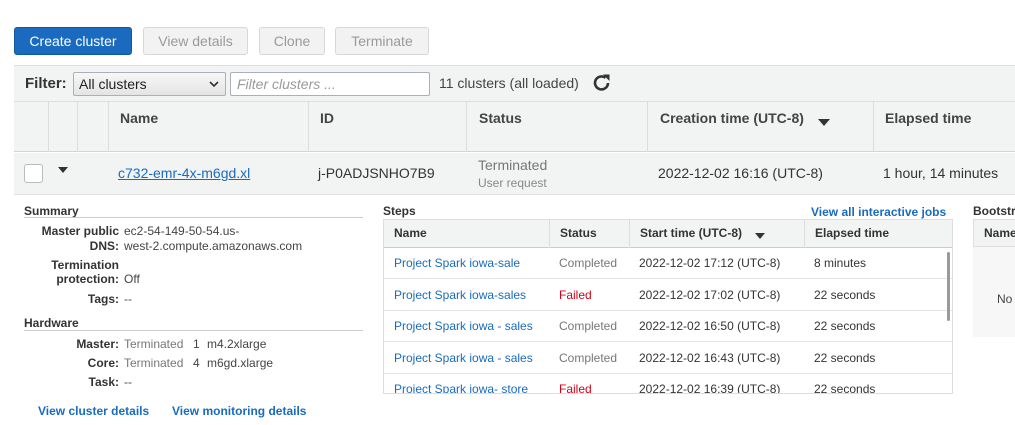  I want to click on step-start-time: 2022-12-02 16:39 (UTC-8), so click(710, 388).